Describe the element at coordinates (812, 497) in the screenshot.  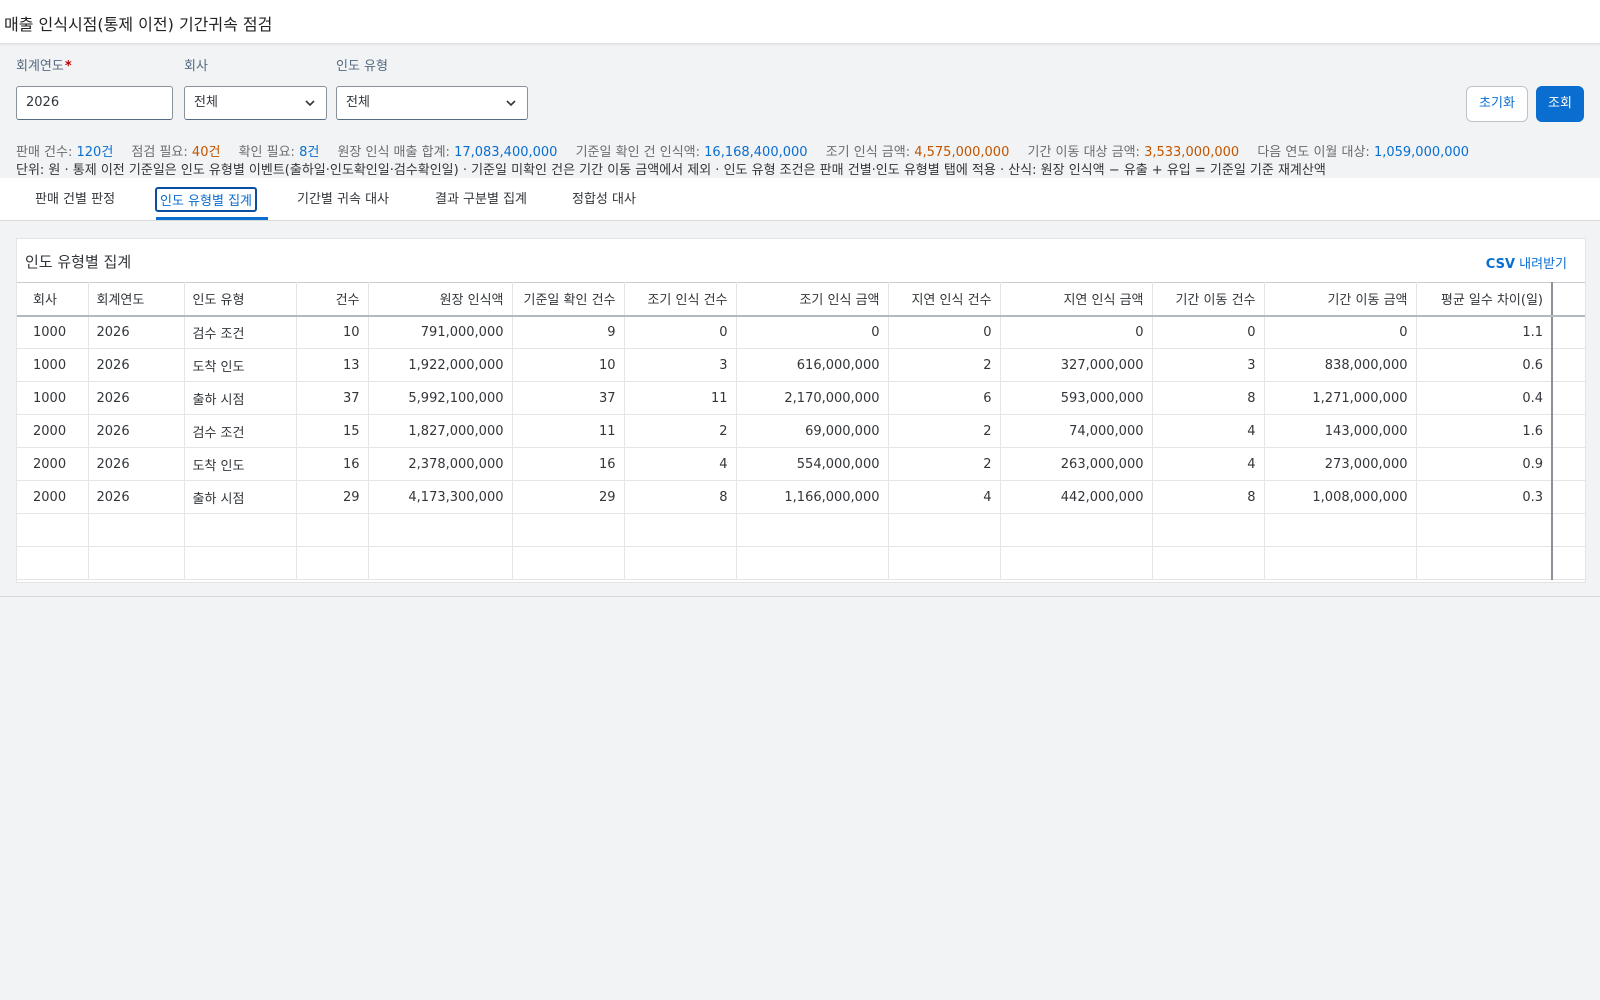
I see `table-cell: 1,166,000,000` at that location.